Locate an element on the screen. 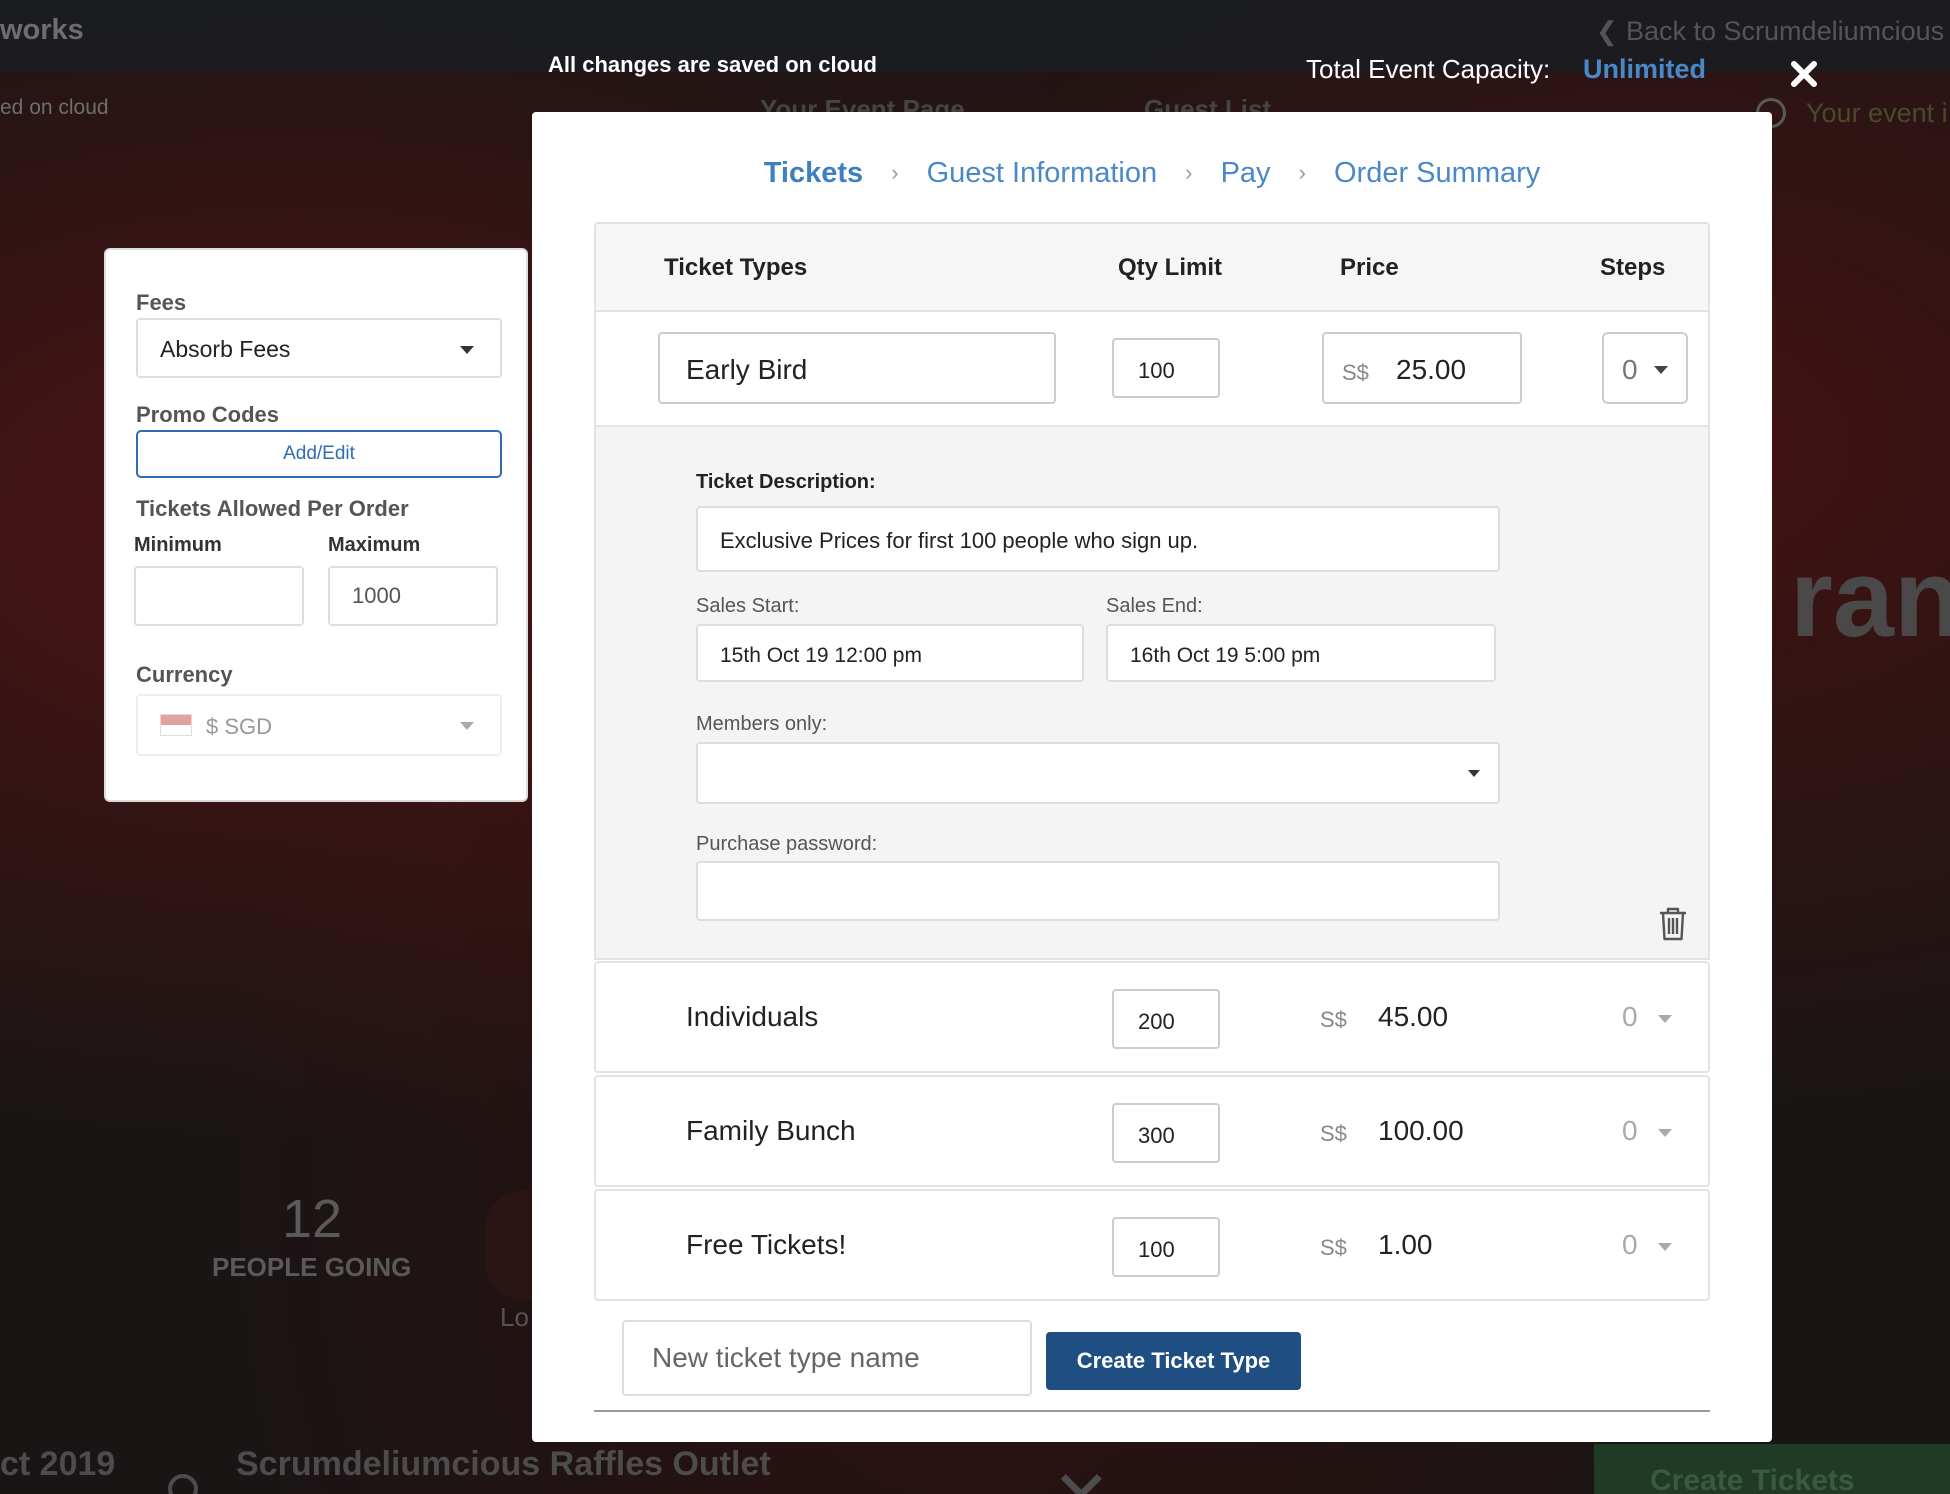 The height and width of the screenshot is (1494, 1950). minimum-input is located at coordinates (219, 596).